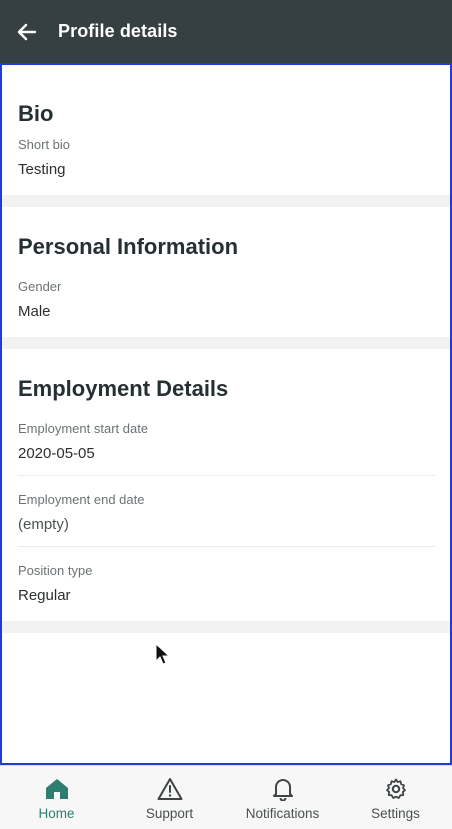  I want to click on home-icon, so click(57, 789).